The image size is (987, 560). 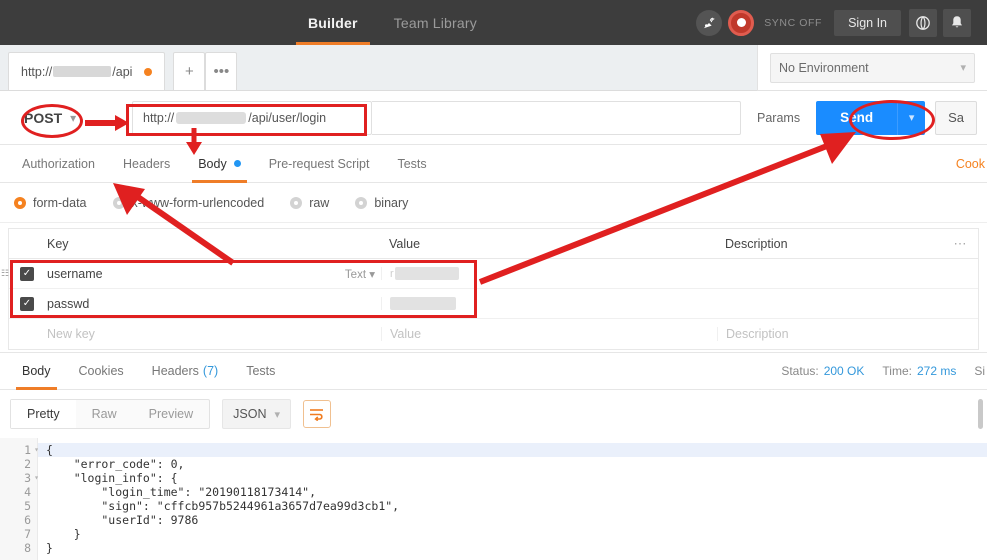 I want to click on line-number: 7, so click(x=27, y=534).